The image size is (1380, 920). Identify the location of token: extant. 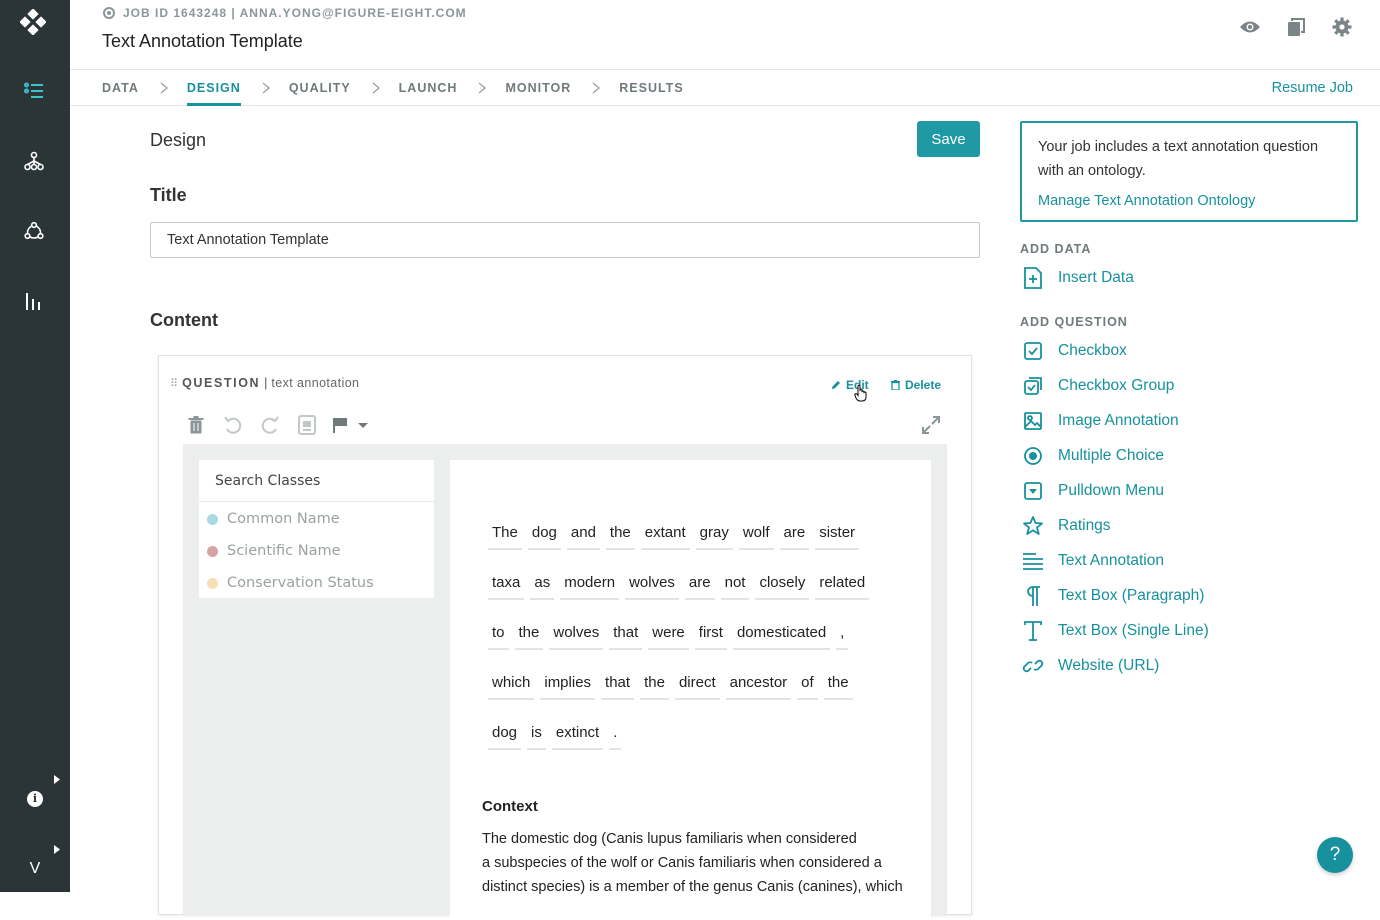
(665, 533).